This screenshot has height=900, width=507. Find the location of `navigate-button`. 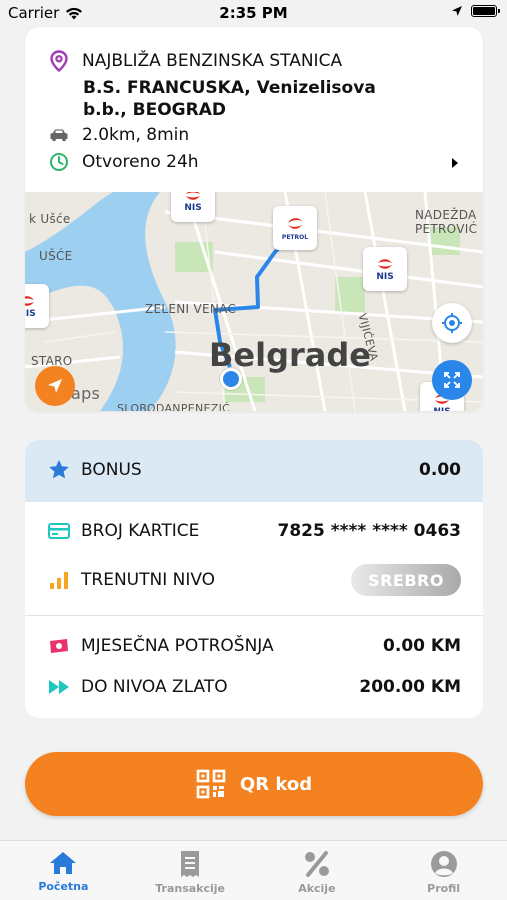

navigate-button is located at coordinates (55, 386).